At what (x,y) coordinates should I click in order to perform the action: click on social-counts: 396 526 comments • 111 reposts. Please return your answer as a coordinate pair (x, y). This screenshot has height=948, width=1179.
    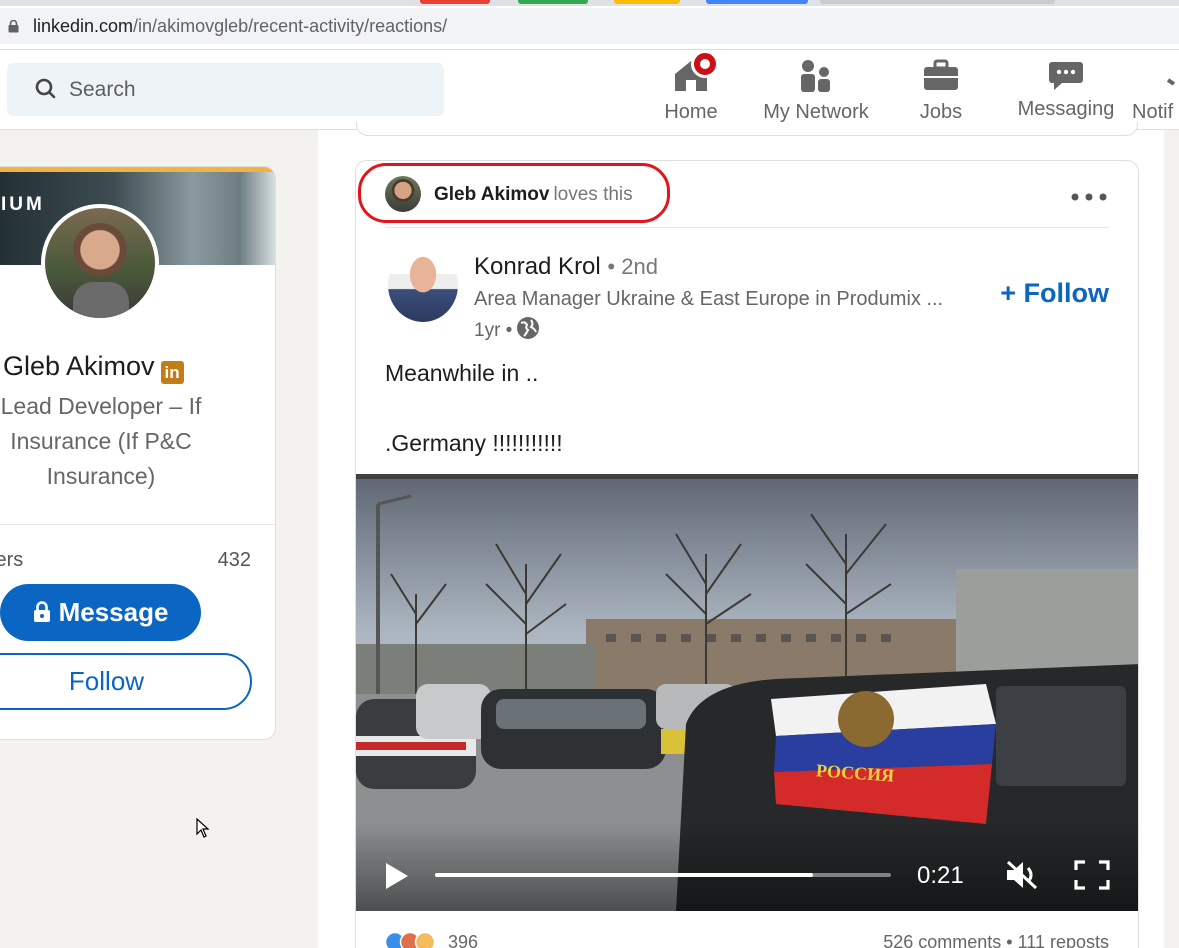
    Looking at the image, I should click on (747, 938).